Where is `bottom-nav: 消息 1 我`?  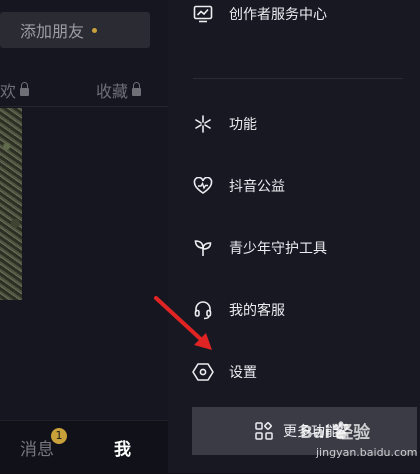
bottom-nav: 消息 1 我 is located at coordinates (84, 447).